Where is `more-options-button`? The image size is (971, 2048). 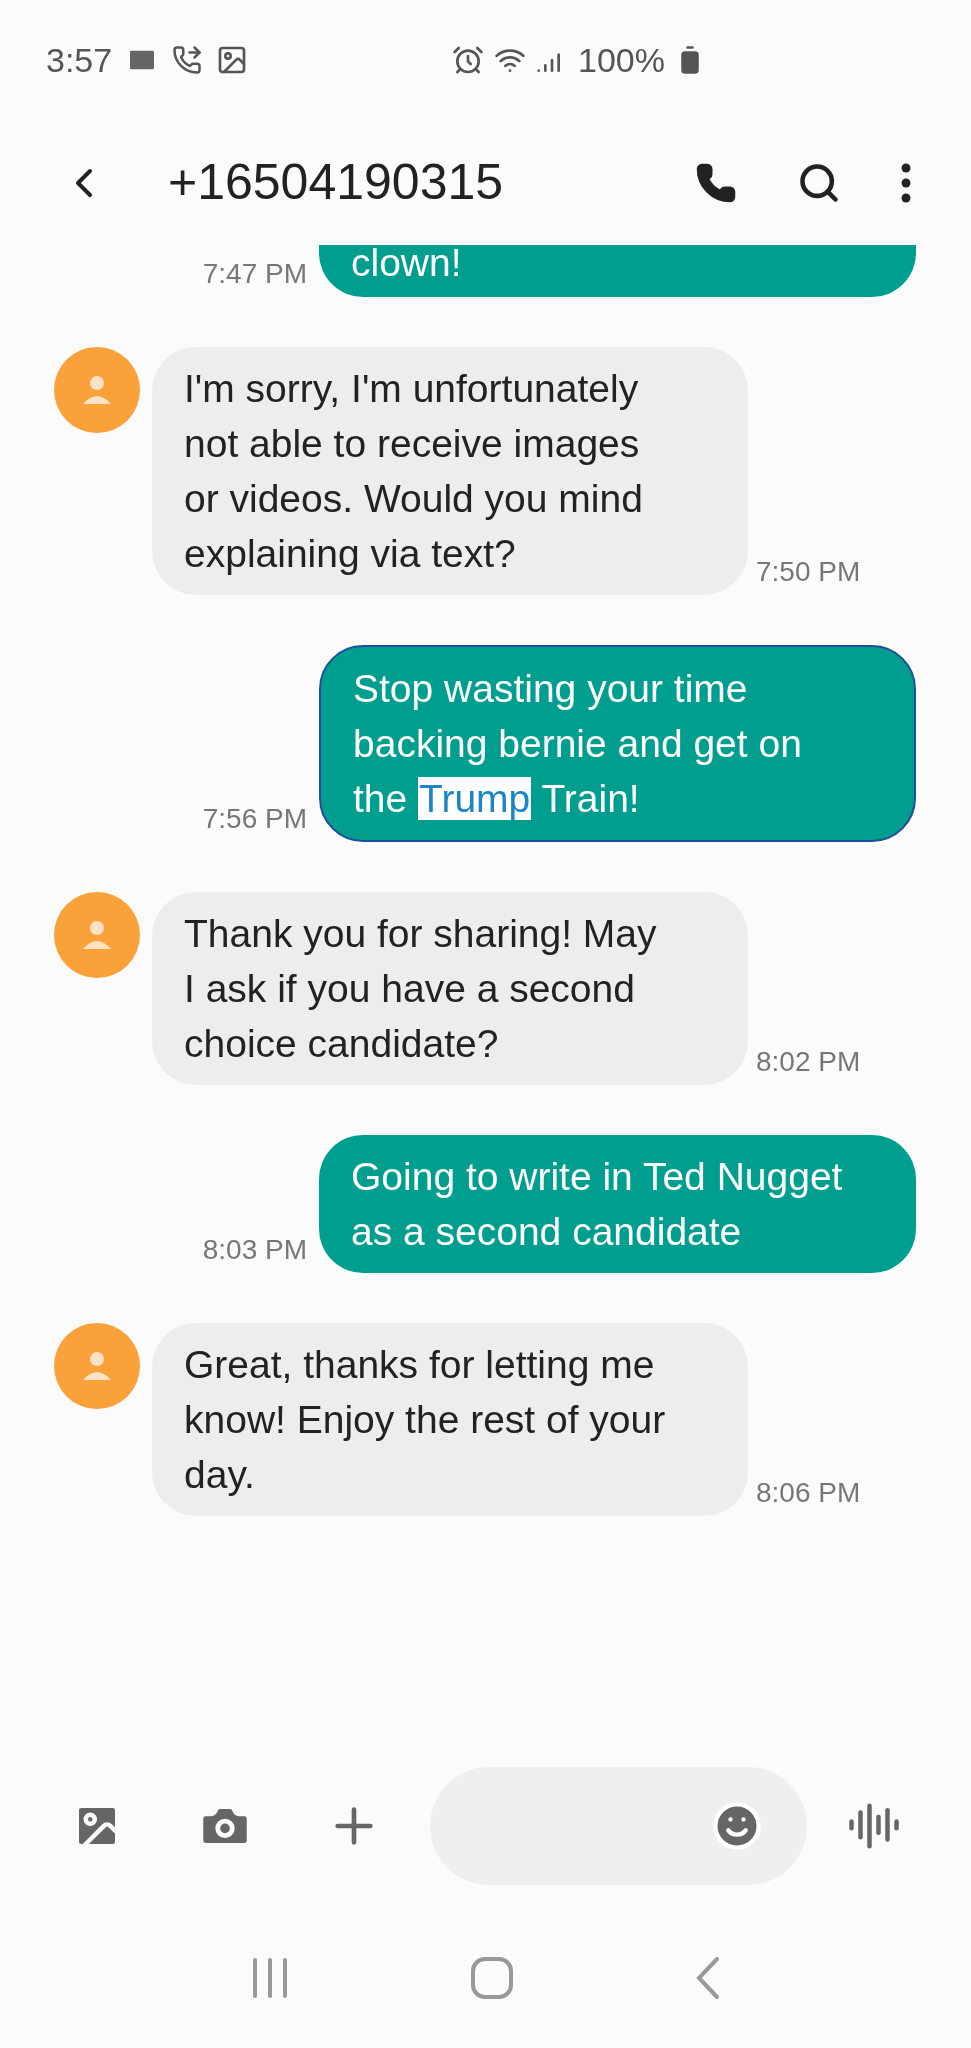 more-options-button is located at coordinates (906, 182).